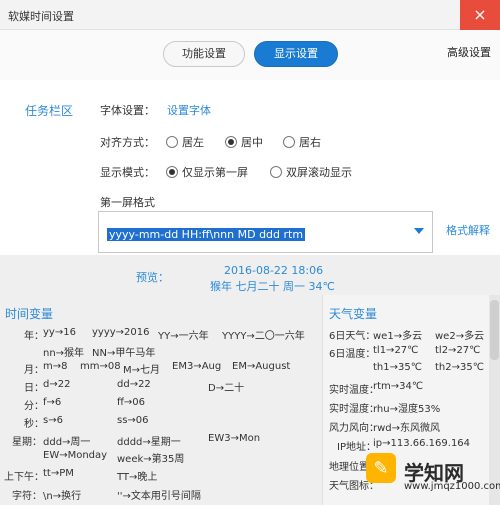 Image resolution: width=500 pixels, height=505 pixels. What do you see at coordinates (252, 142) in the screenshot?
I see `radio-label: 居中` at bounding box center [252, 142].